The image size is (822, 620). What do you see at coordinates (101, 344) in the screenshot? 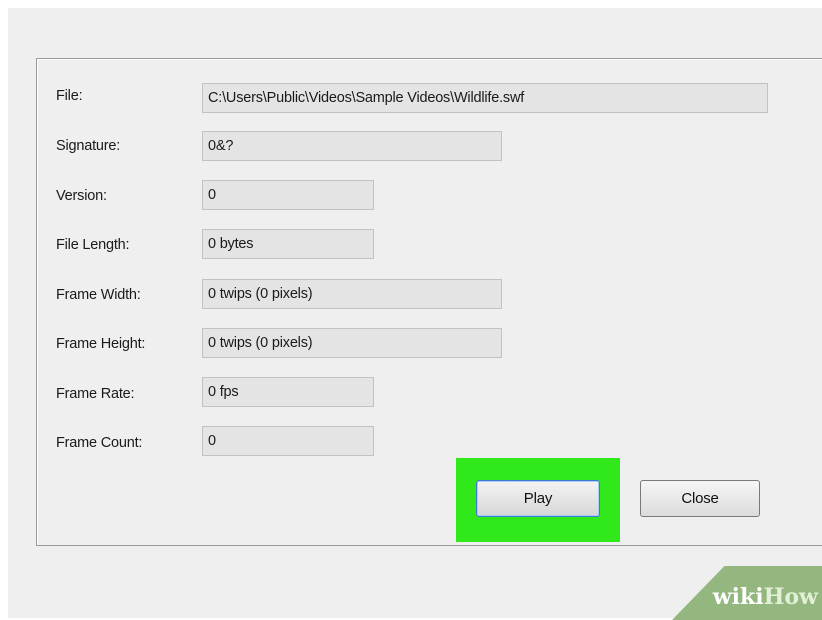
I see `frame-height-label: Frame Height:` at bounding box center [101, 344].